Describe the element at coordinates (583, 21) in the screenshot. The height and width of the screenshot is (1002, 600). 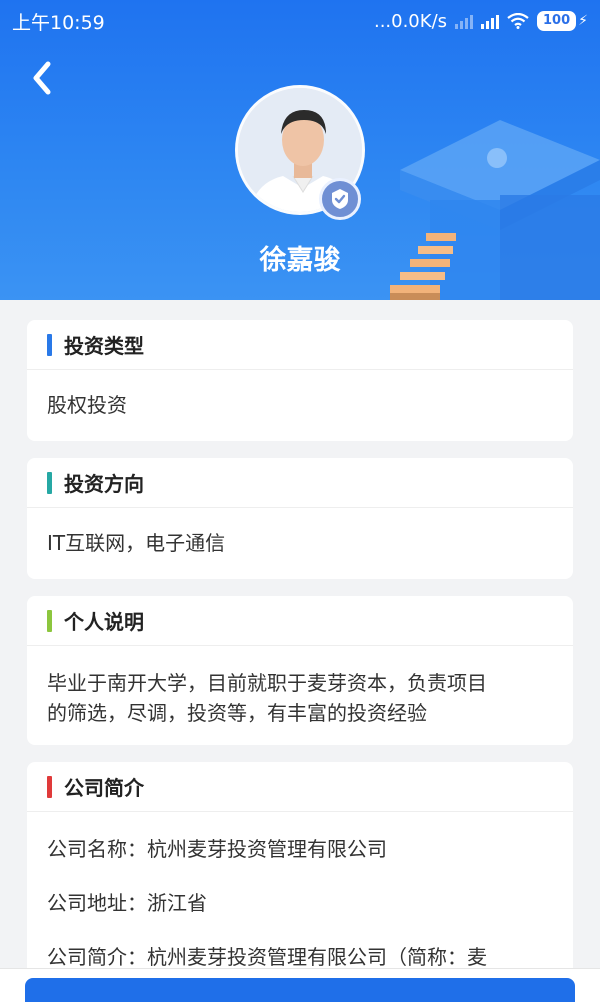
I see `charging-icon: ⚡` at that location.